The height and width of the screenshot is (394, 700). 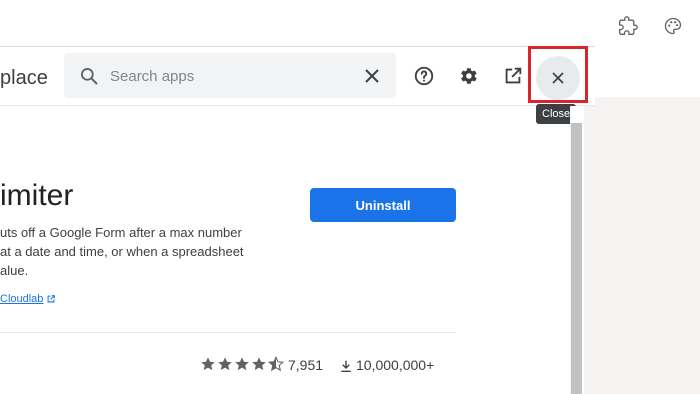 What do you see at coordinates (395, 365) in the screenshot?
I see `download-count: 10,000,000+` at bounding box center [395, 365].